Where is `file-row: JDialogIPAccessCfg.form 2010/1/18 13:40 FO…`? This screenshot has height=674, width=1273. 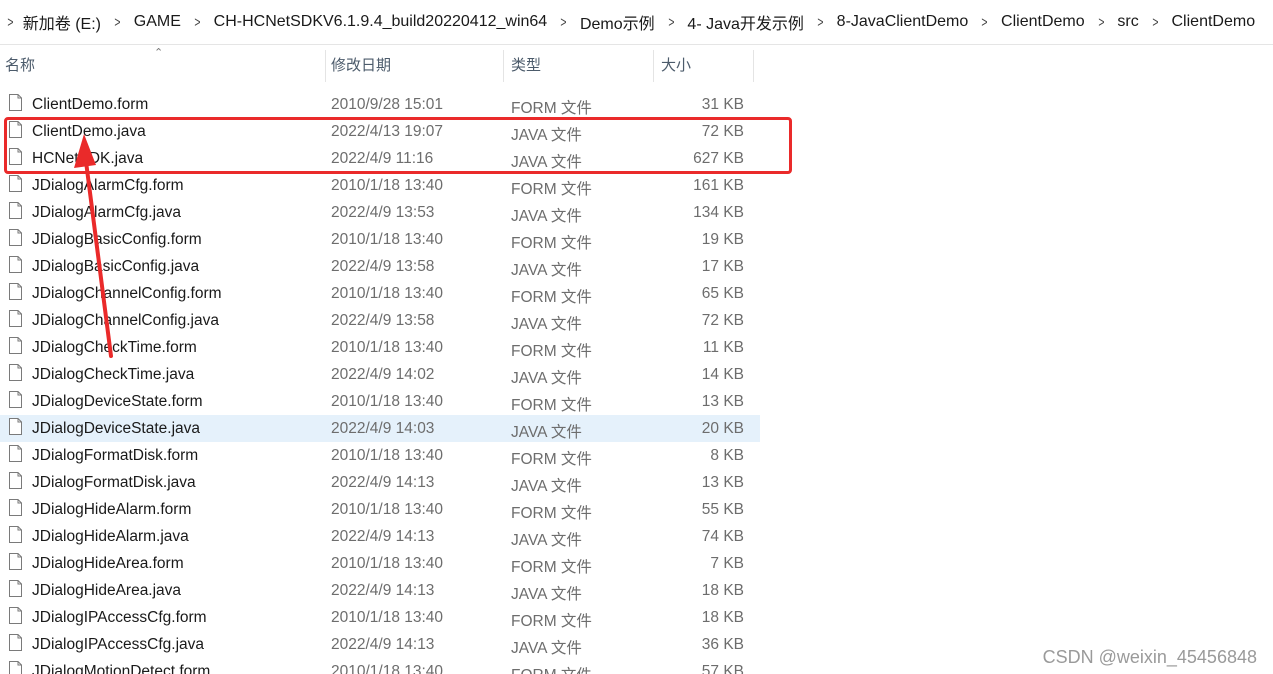
file-row: JDialogIPAccessCfg.form 2010/1/18 13:40 FO… is located at coordinates (380, 617).